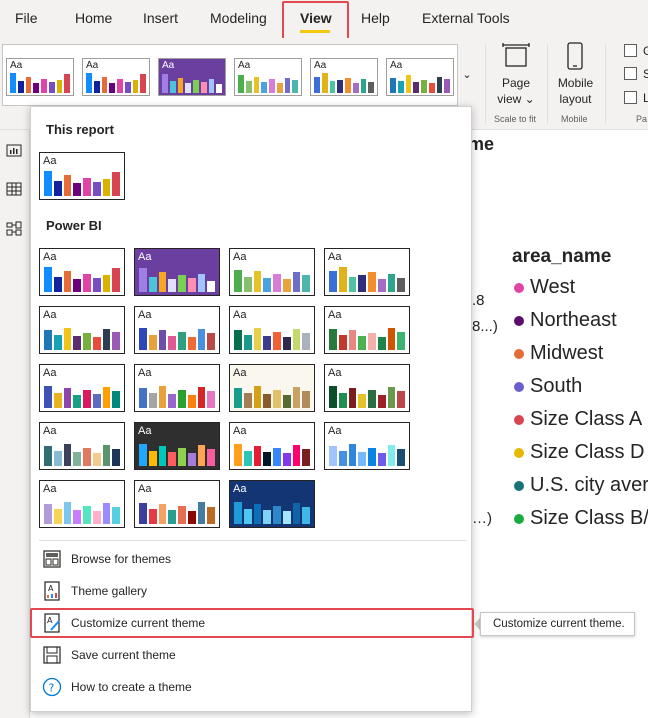 This screenshot has width=648, height=718. Describe the element at coordinates (14, 229) in the screenshot. I see `model-view-icon` at that location.